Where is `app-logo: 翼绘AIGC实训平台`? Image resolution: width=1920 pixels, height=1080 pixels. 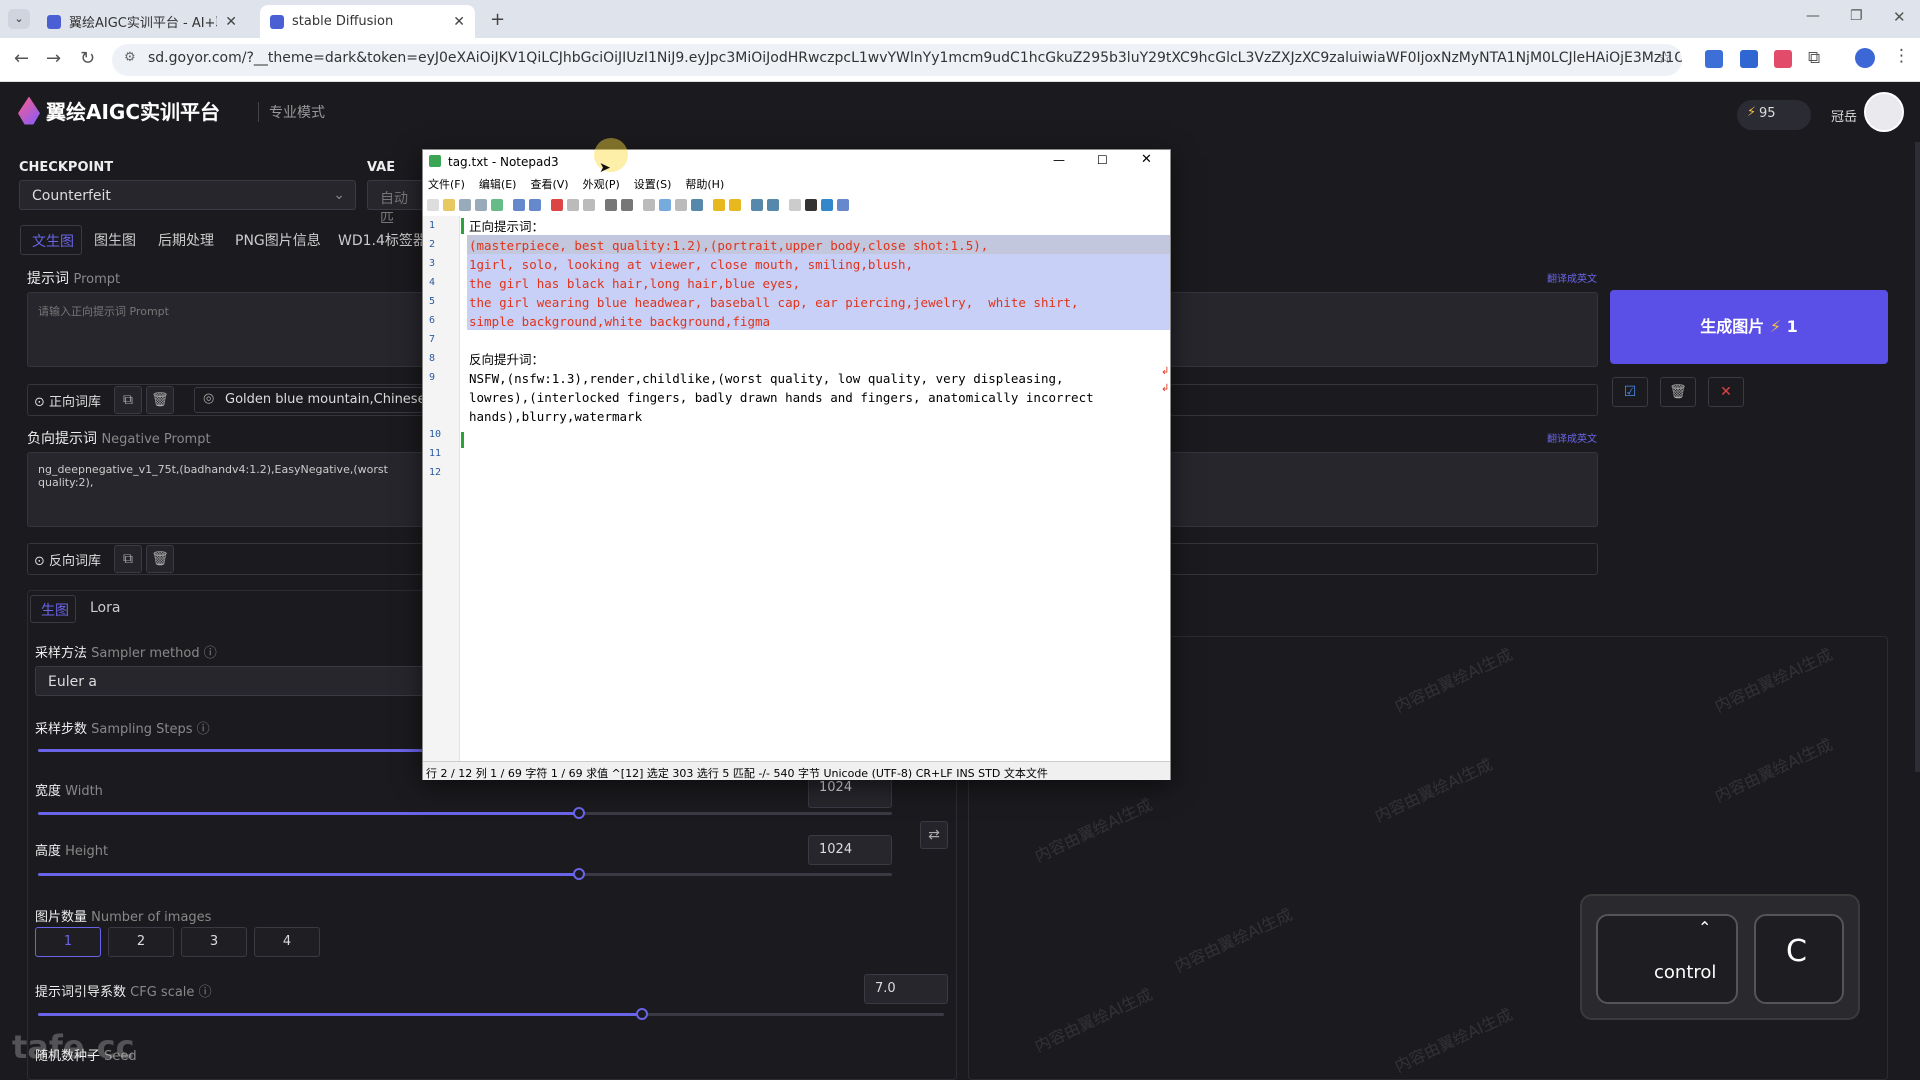
app-logo: 翼绘AIGC实训平台 is located at coordinates (119, 110).